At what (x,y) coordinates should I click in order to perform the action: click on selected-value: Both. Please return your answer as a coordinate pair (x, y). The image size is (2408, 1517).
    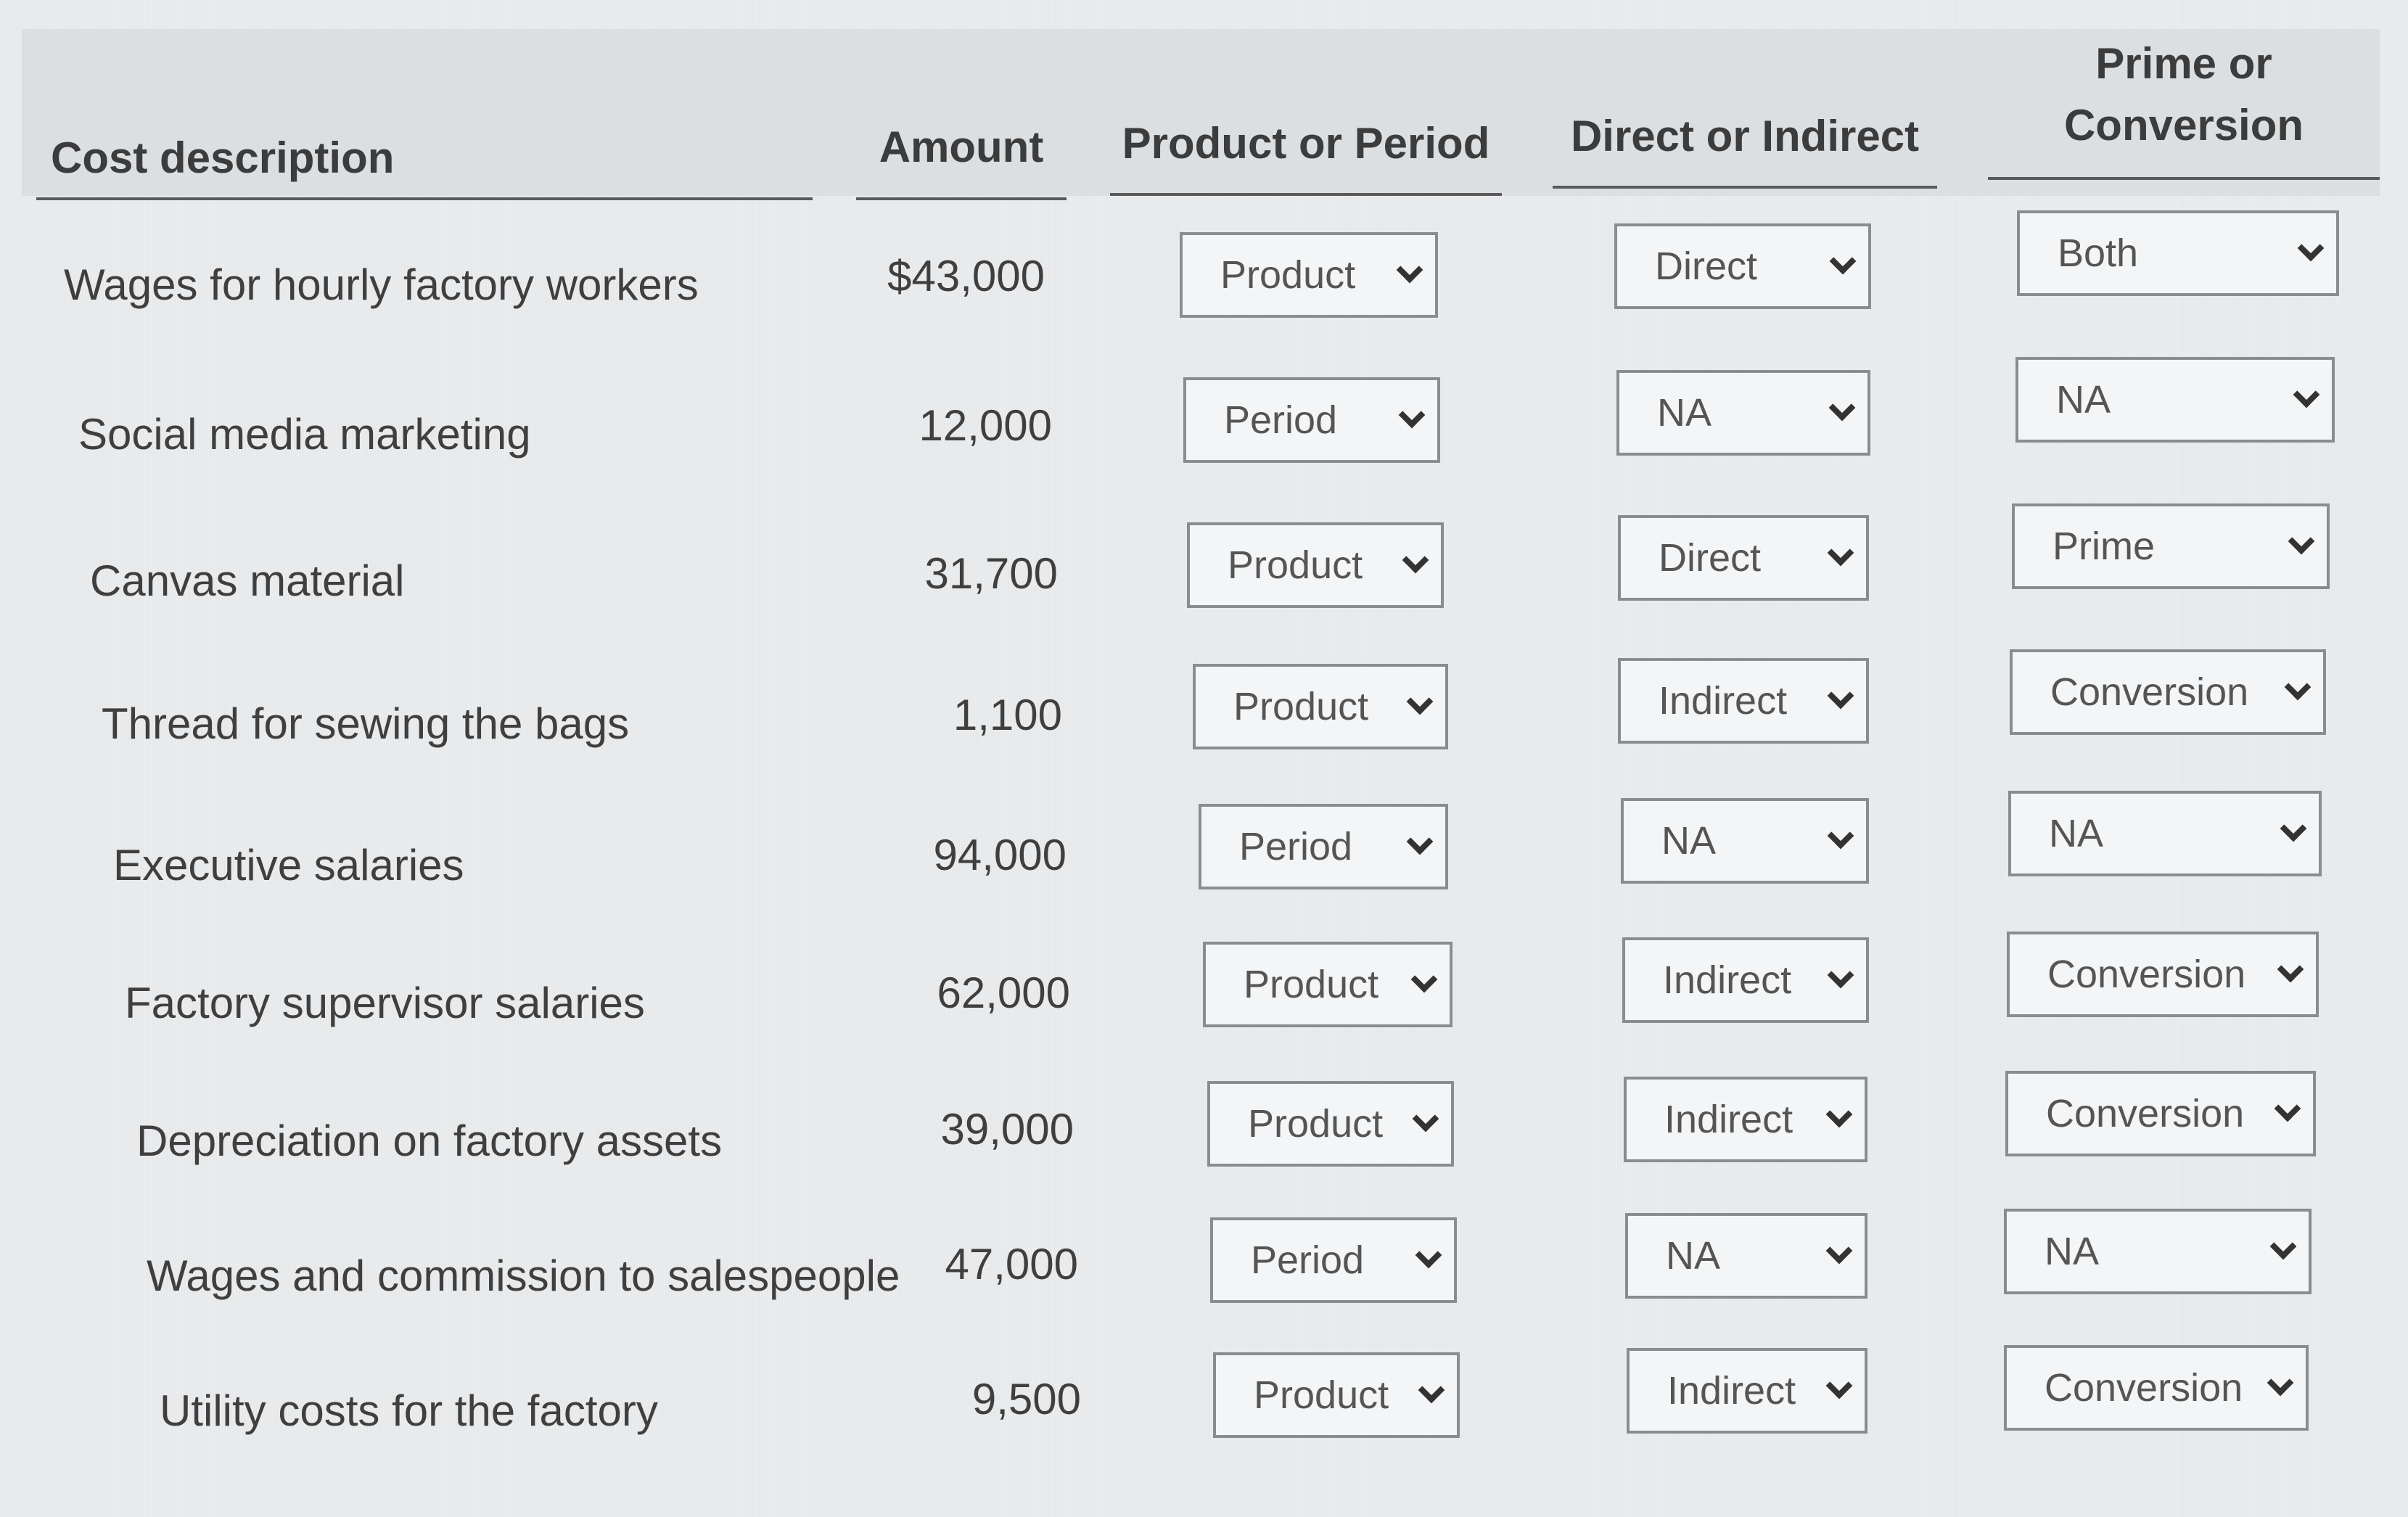
    Looking at the image, I should click on (2098, 253).